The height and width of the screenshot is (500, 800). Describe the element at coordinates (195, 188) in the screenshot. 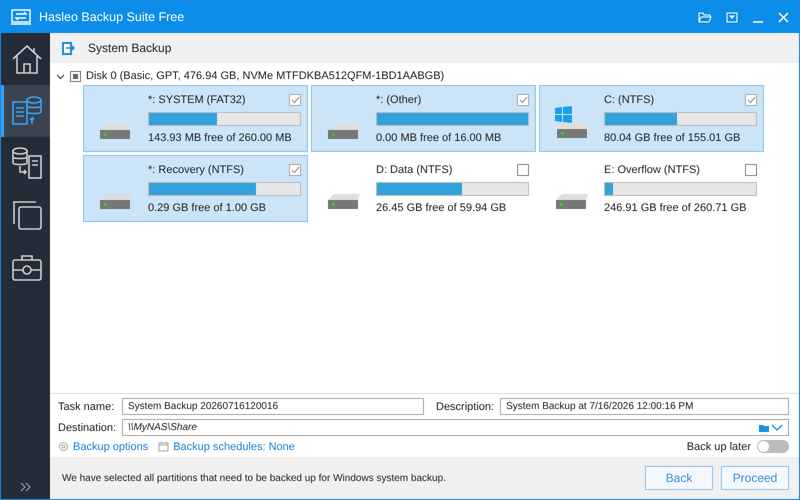

I see `partition-card: *: Recovery (NTFS) 0.29 GB free of 1.00 GB` at that location.